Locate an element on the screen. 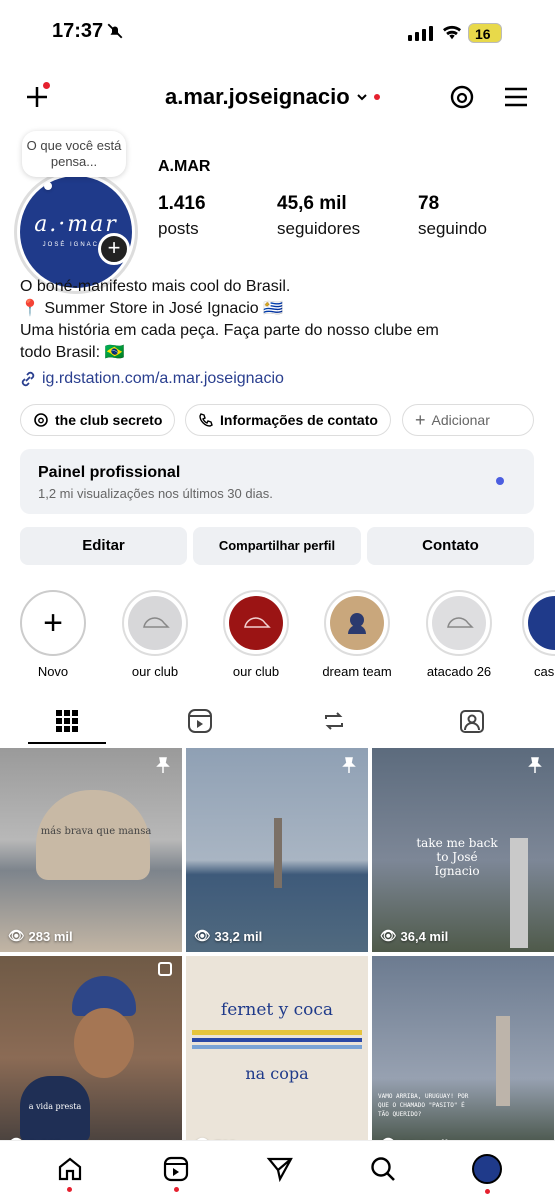 The width and height of the screenshot is (555, 1200). bio-line: 📍 Summer Store in José Ignacio 🇺🇾 is located at coordinates (229, 309).